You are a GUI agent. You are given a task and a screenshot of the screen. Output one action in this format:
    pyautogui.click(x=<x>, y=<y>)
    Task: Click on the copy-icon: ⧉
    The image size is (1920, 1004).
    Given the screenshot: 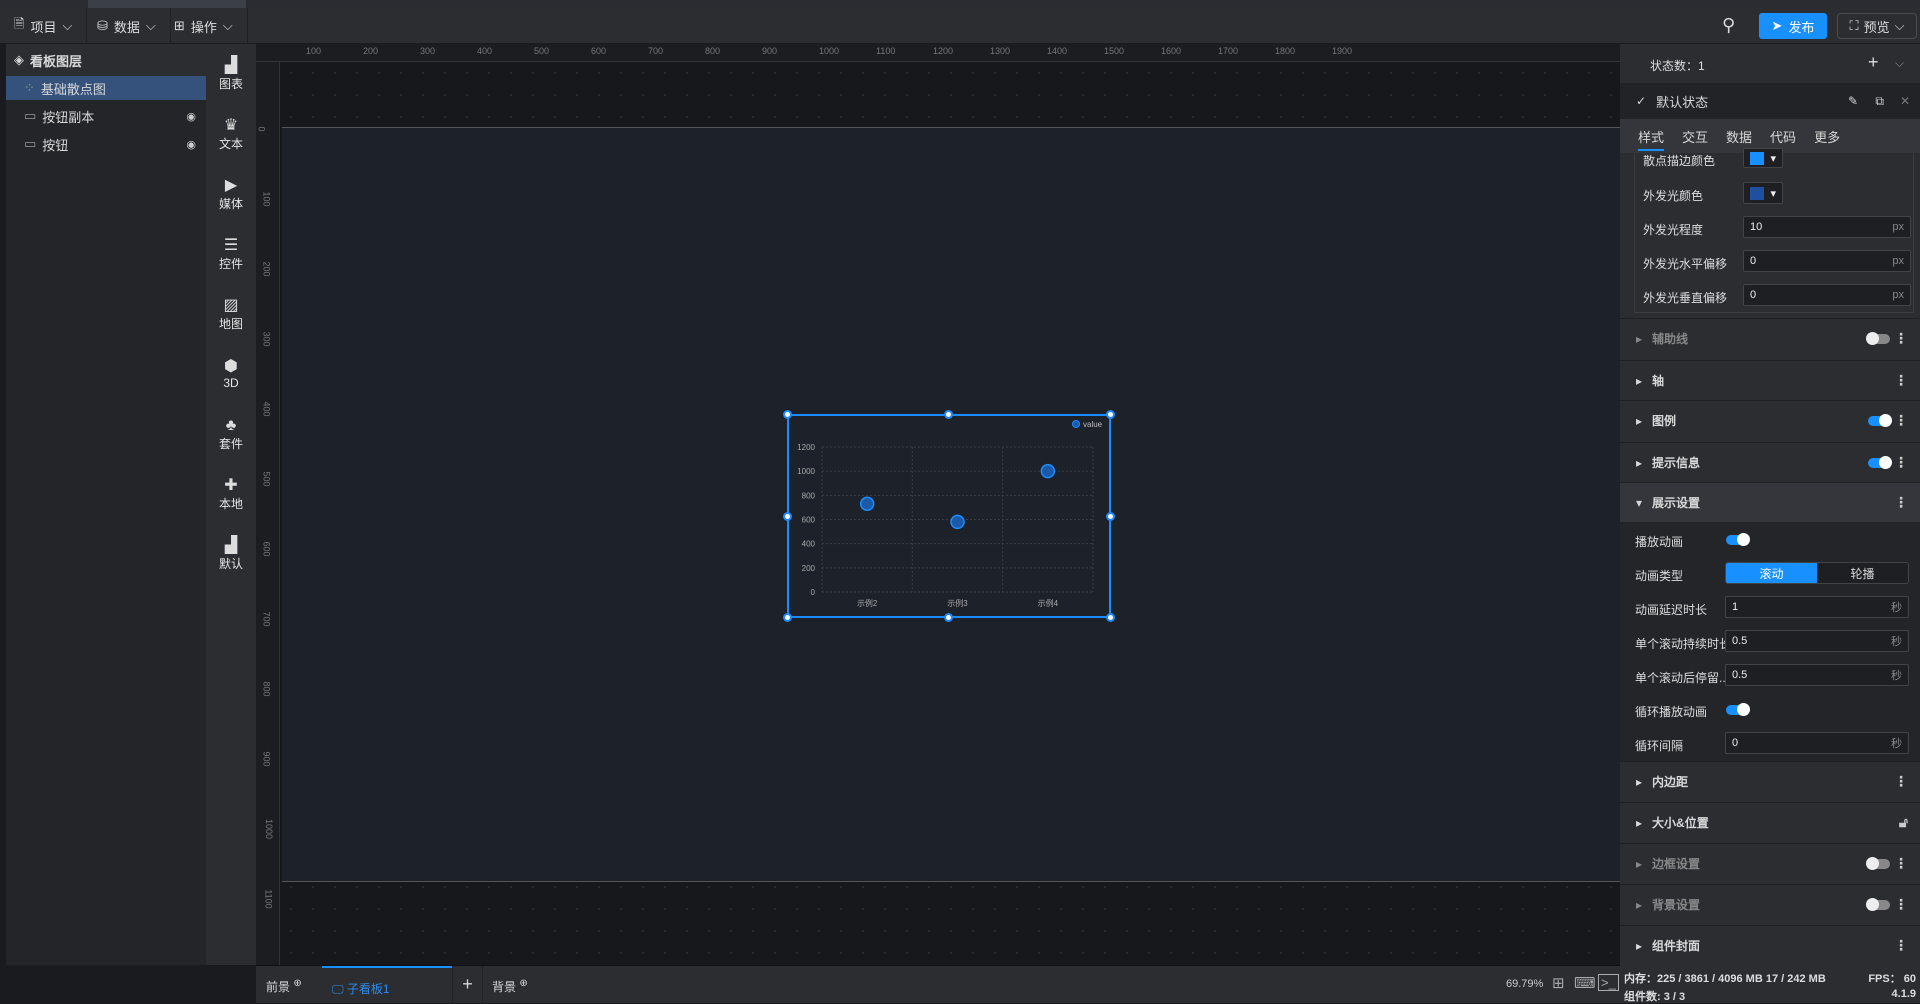 What is the action you would take?
    pyautogui.click(x=1879, y=101)
    